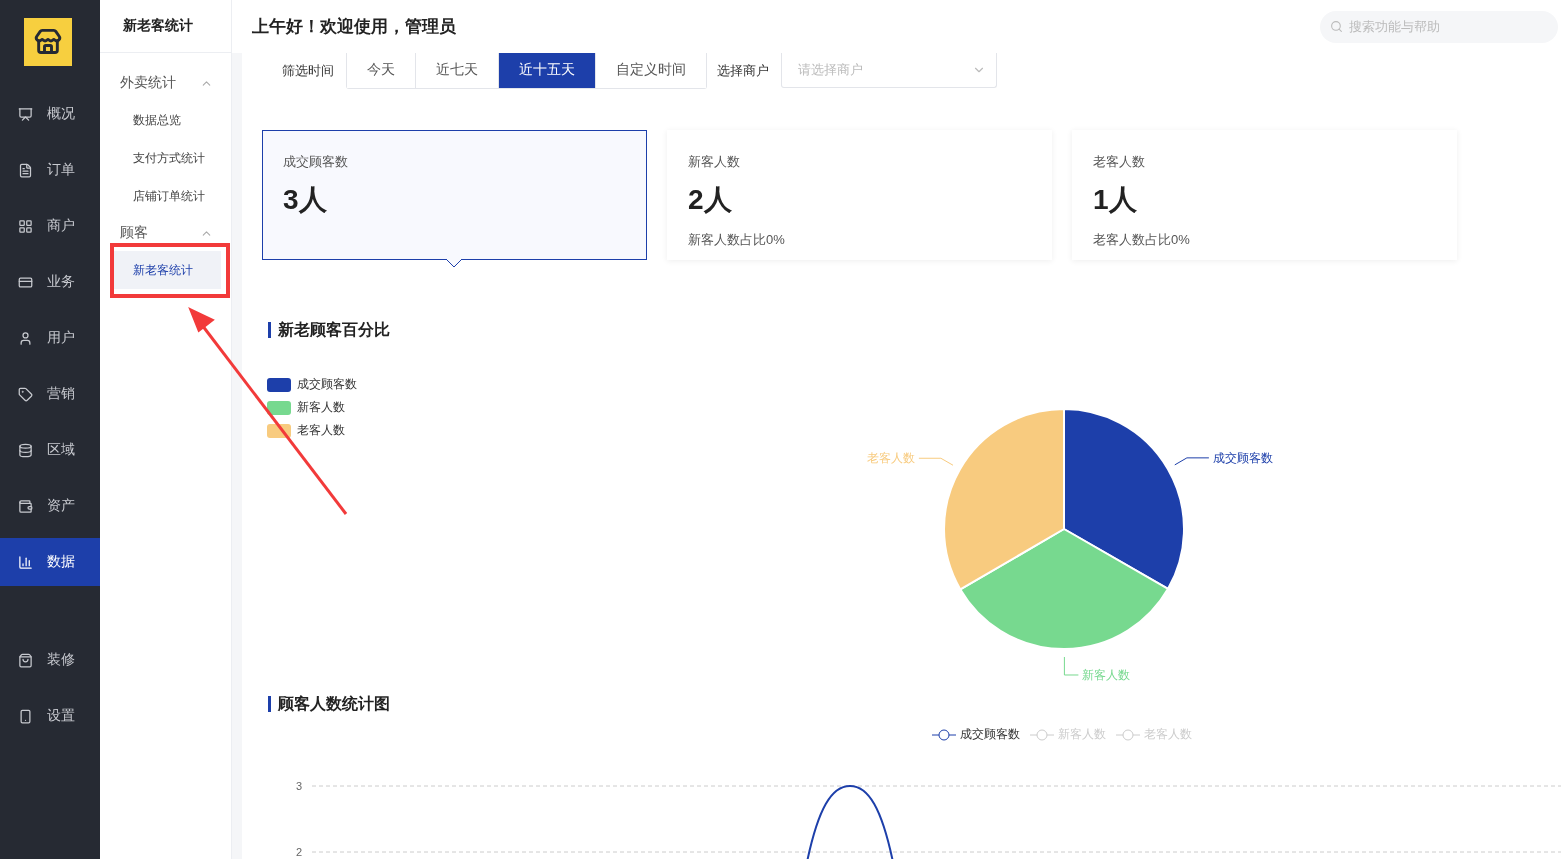 This screenshot has height=859, width=1561. Describe the element at coordinates (50, 716) in the screenshot. I see `nav-item: 设置` at that location.